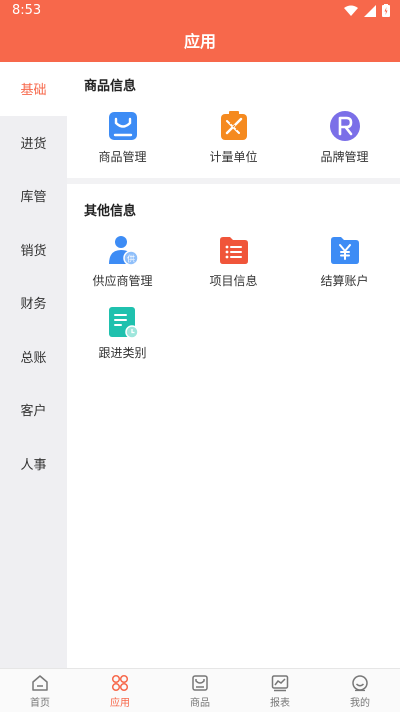  I want to click on unit-of-measure-label: 计量单位, so click(233, 157).